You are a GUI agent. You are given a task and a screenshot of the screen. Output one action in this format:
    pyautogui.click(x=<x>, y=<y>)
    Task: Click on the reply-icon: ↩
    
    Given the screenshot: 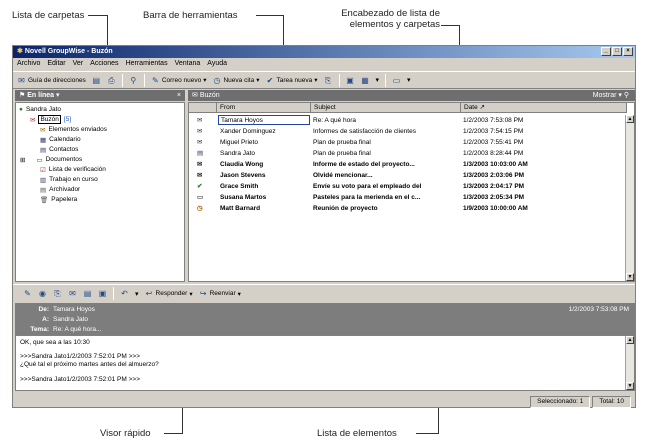 What is the action you would take?
    pyautogui.click(x=149, y=293)
    